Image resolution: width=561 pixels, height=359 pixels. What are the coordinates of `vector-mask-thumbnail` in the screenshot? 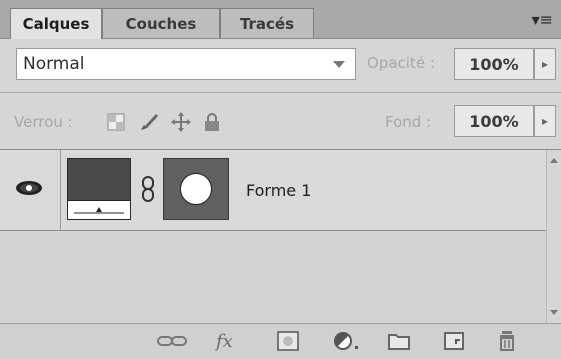 It's located at (196, 189).